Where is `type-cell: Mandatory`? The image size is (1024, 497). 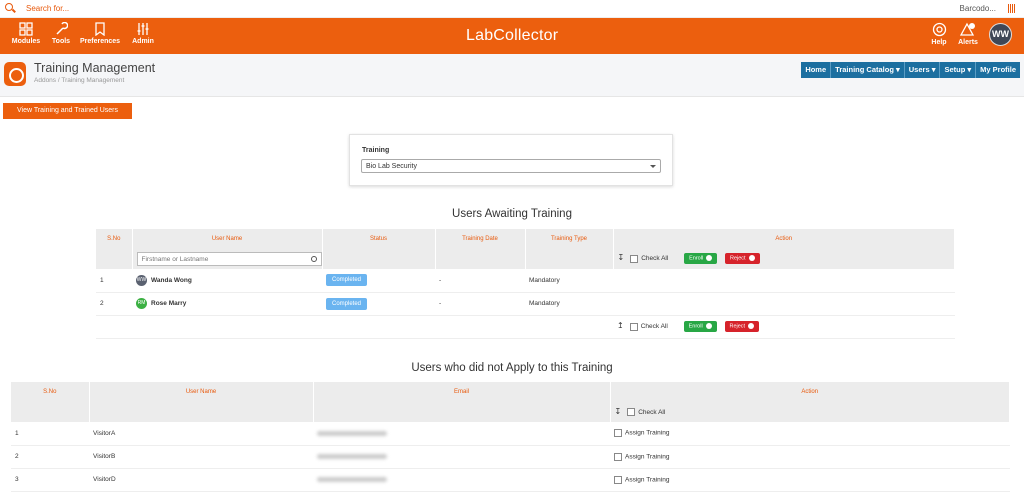 type-cell: Mandatory is located at coordinates (569, 304).